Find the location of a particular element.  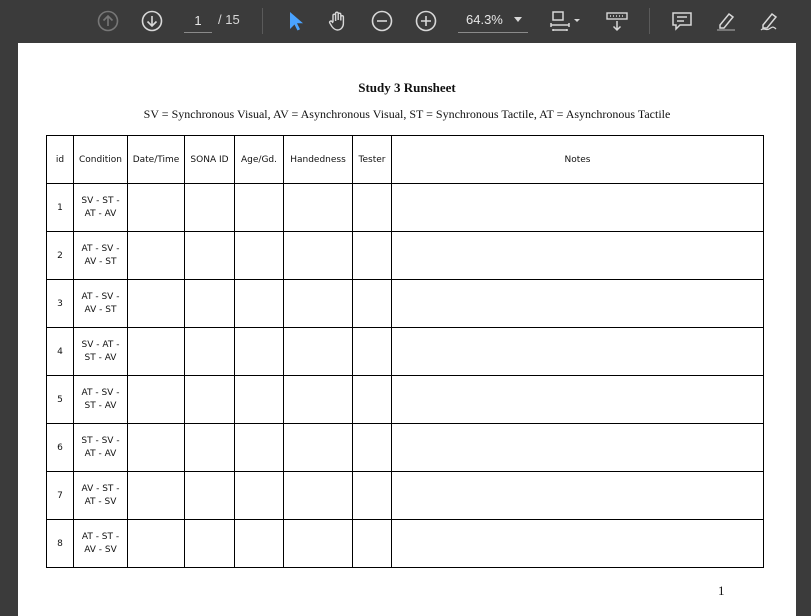

header-age-gender: Age/Gd. is located at coordinates (259, 159).